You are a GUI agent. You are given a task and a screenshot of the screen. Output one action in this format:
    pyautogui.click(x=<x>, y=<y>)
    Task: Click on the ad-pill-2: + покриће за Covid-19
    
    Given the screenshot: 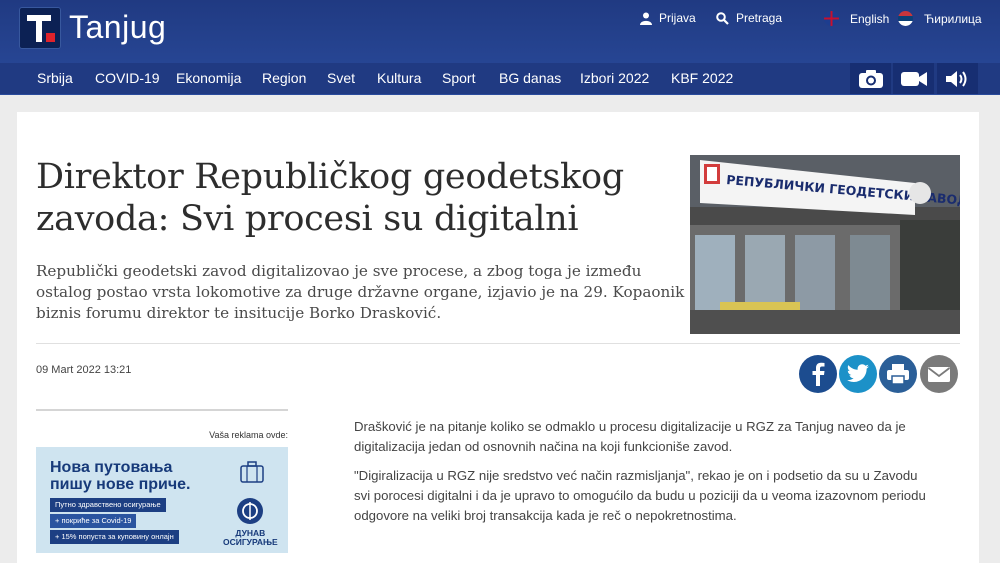 What is the action you would take?
    pyautogui.click(x=93, y=521)
    